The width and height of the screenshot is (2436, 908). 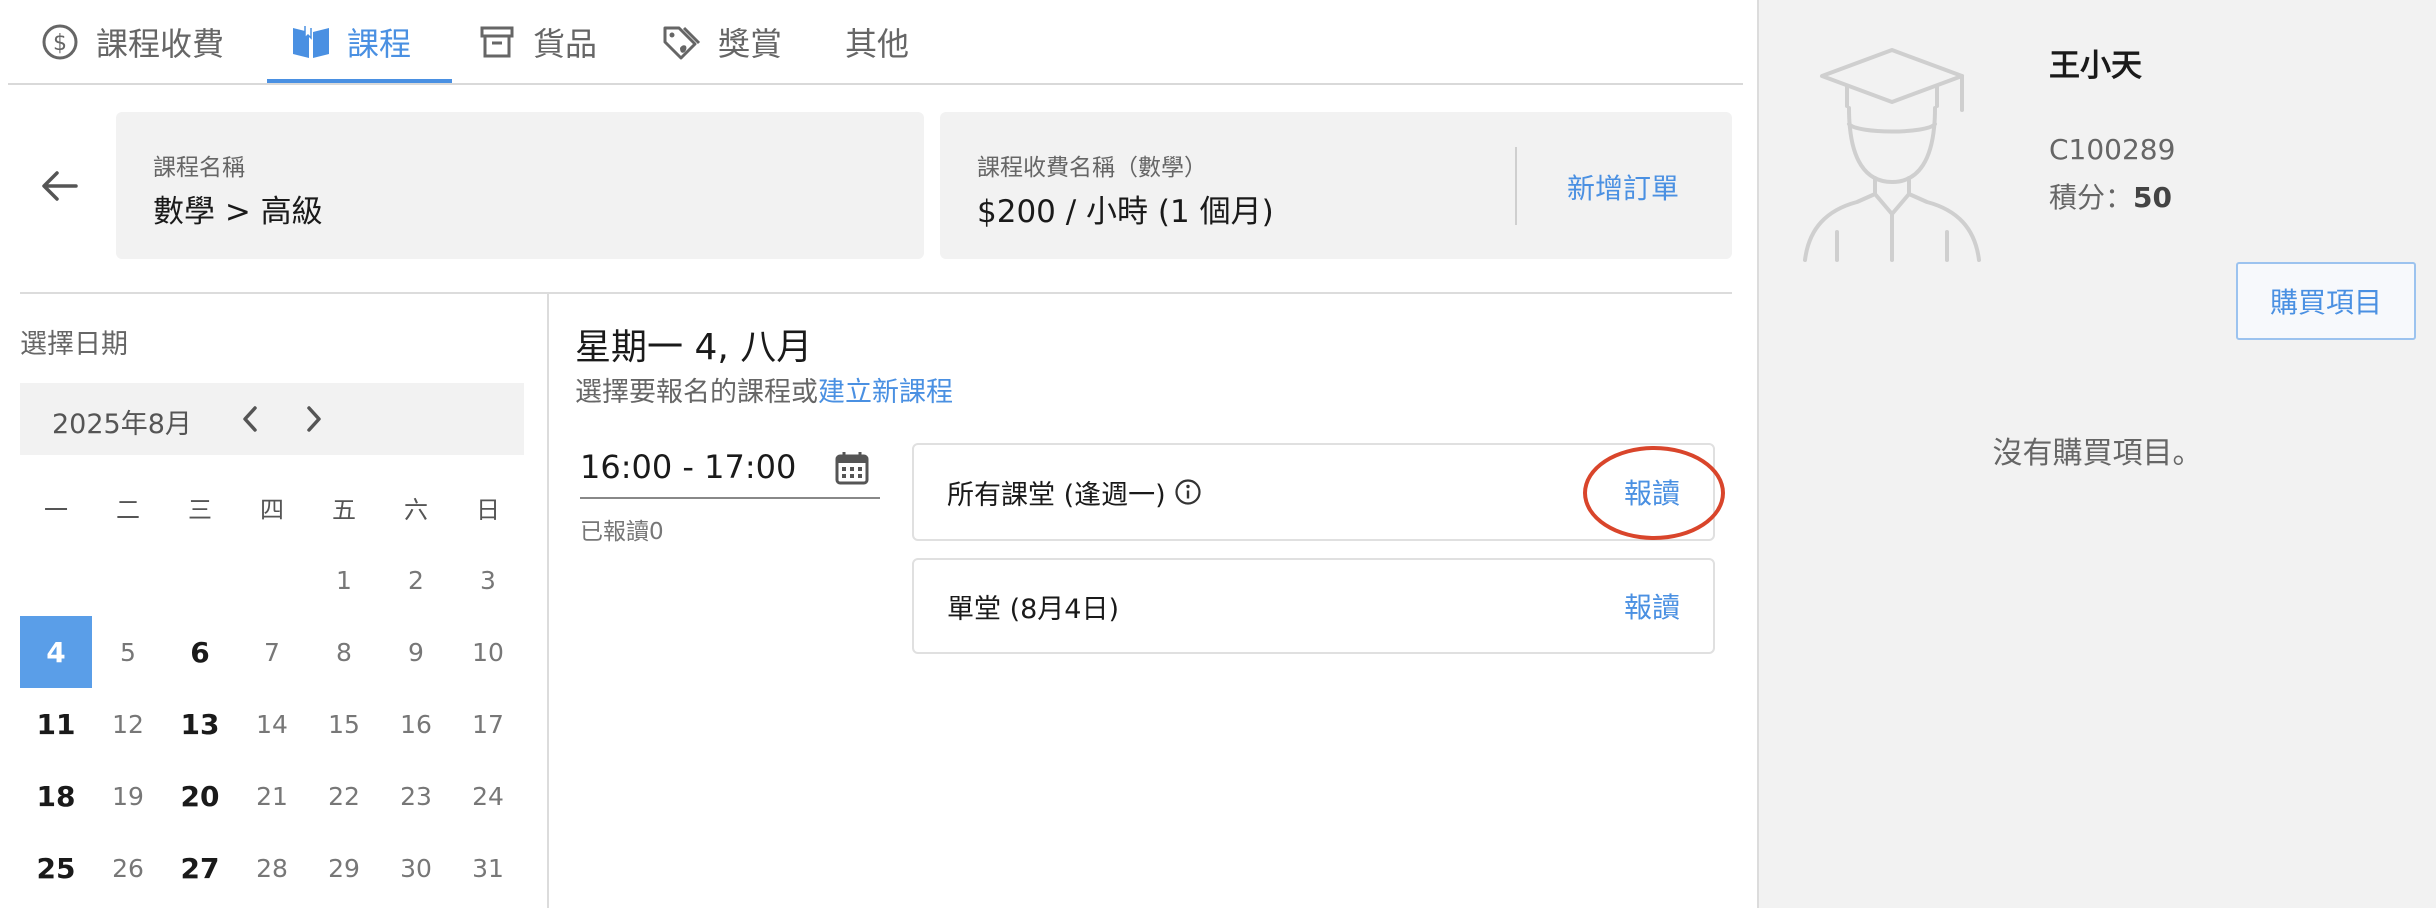 I want to click on calendar-day: 9, so click(x=416, y=652).